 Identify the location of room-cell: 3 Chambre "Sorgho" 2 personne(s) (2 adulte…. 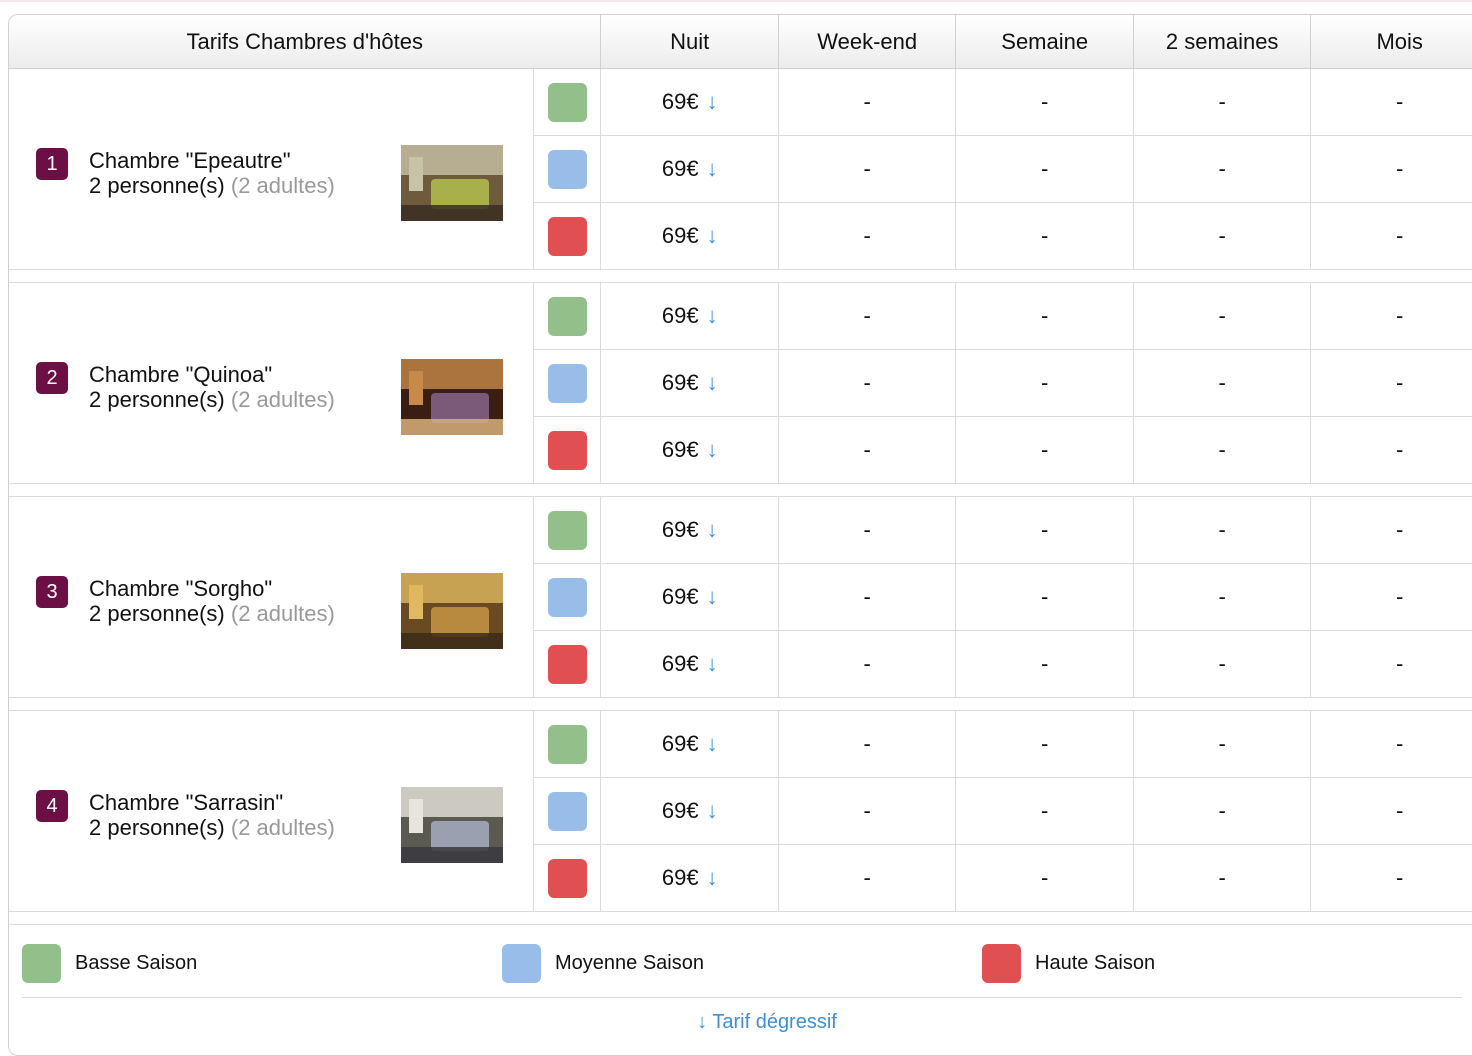
(271, 597).